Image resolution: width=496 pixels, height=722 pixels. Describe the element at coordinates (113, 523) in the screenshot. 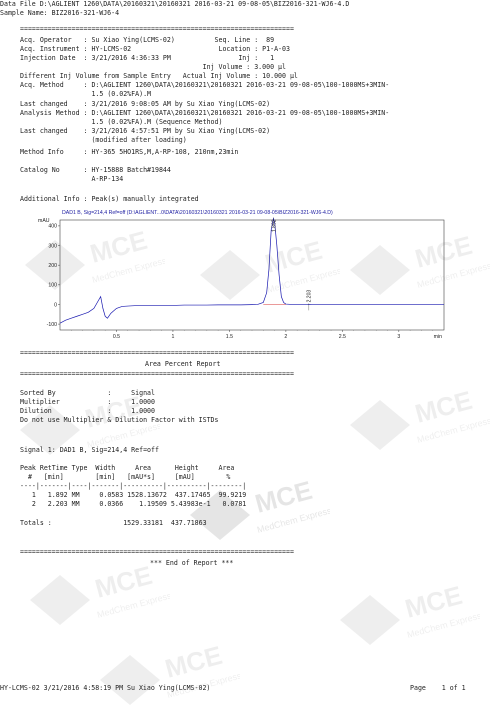

I see `totals-line: Totals : 1529.33181 437.71863` at that location.